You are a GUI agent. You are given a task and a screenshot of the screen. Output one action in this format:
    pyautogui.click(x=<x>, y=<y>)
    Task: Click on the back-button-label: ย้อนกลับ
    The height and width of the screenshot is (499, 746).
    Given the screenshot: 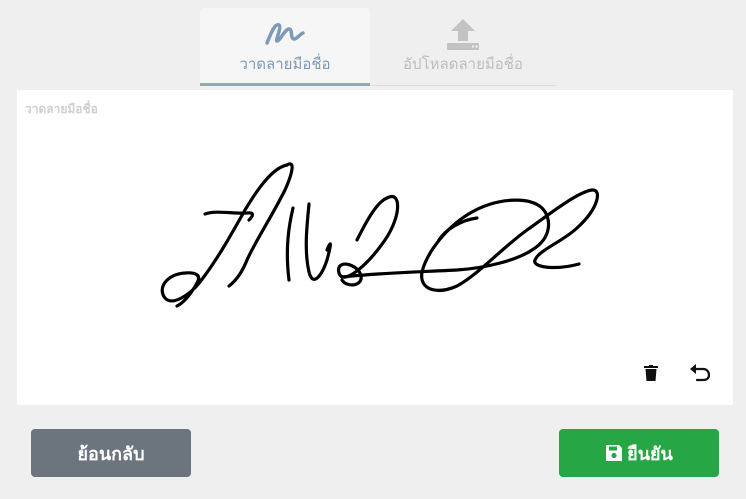 What is the action you would take?
    pyautogui.click(x=111, y=454)
    